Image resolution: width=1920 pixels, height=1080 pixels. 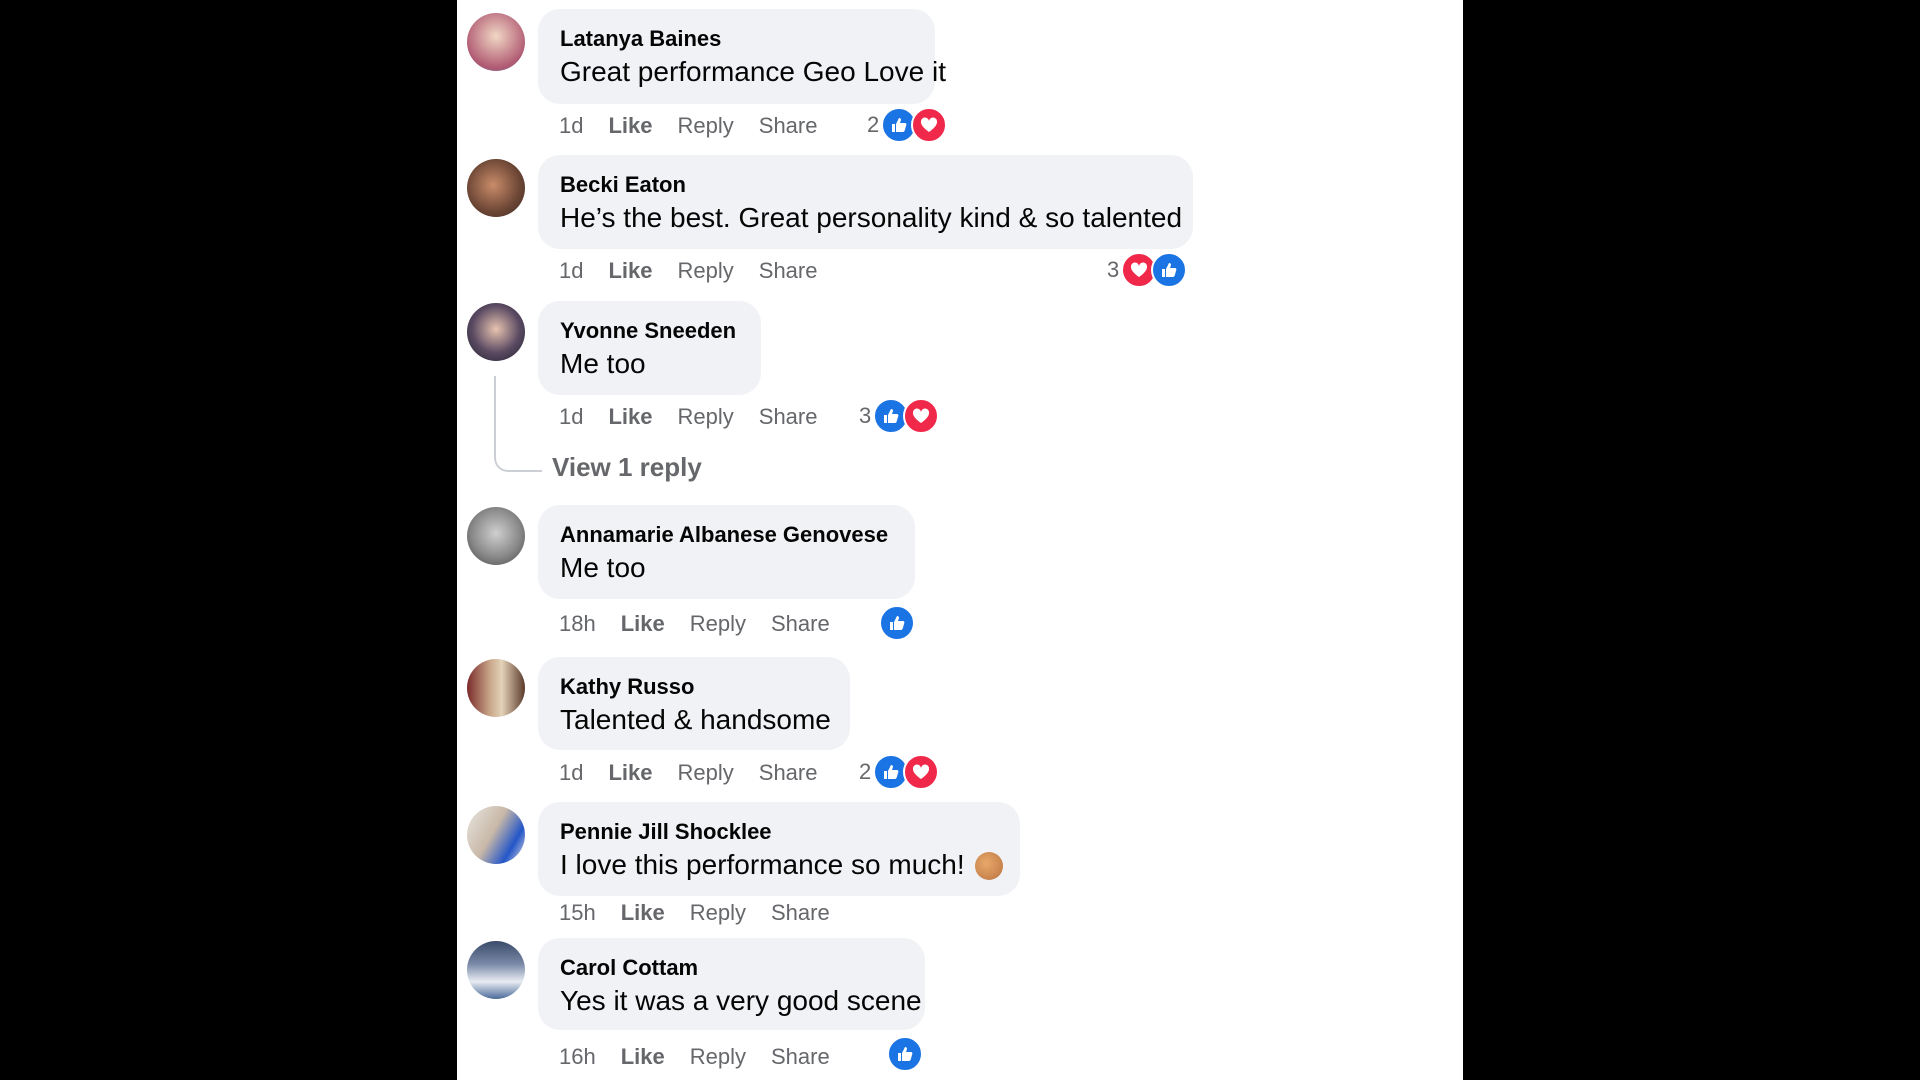 I want to click on comment-actions: 18h Like Reply Share, so click(x=707, y=624).